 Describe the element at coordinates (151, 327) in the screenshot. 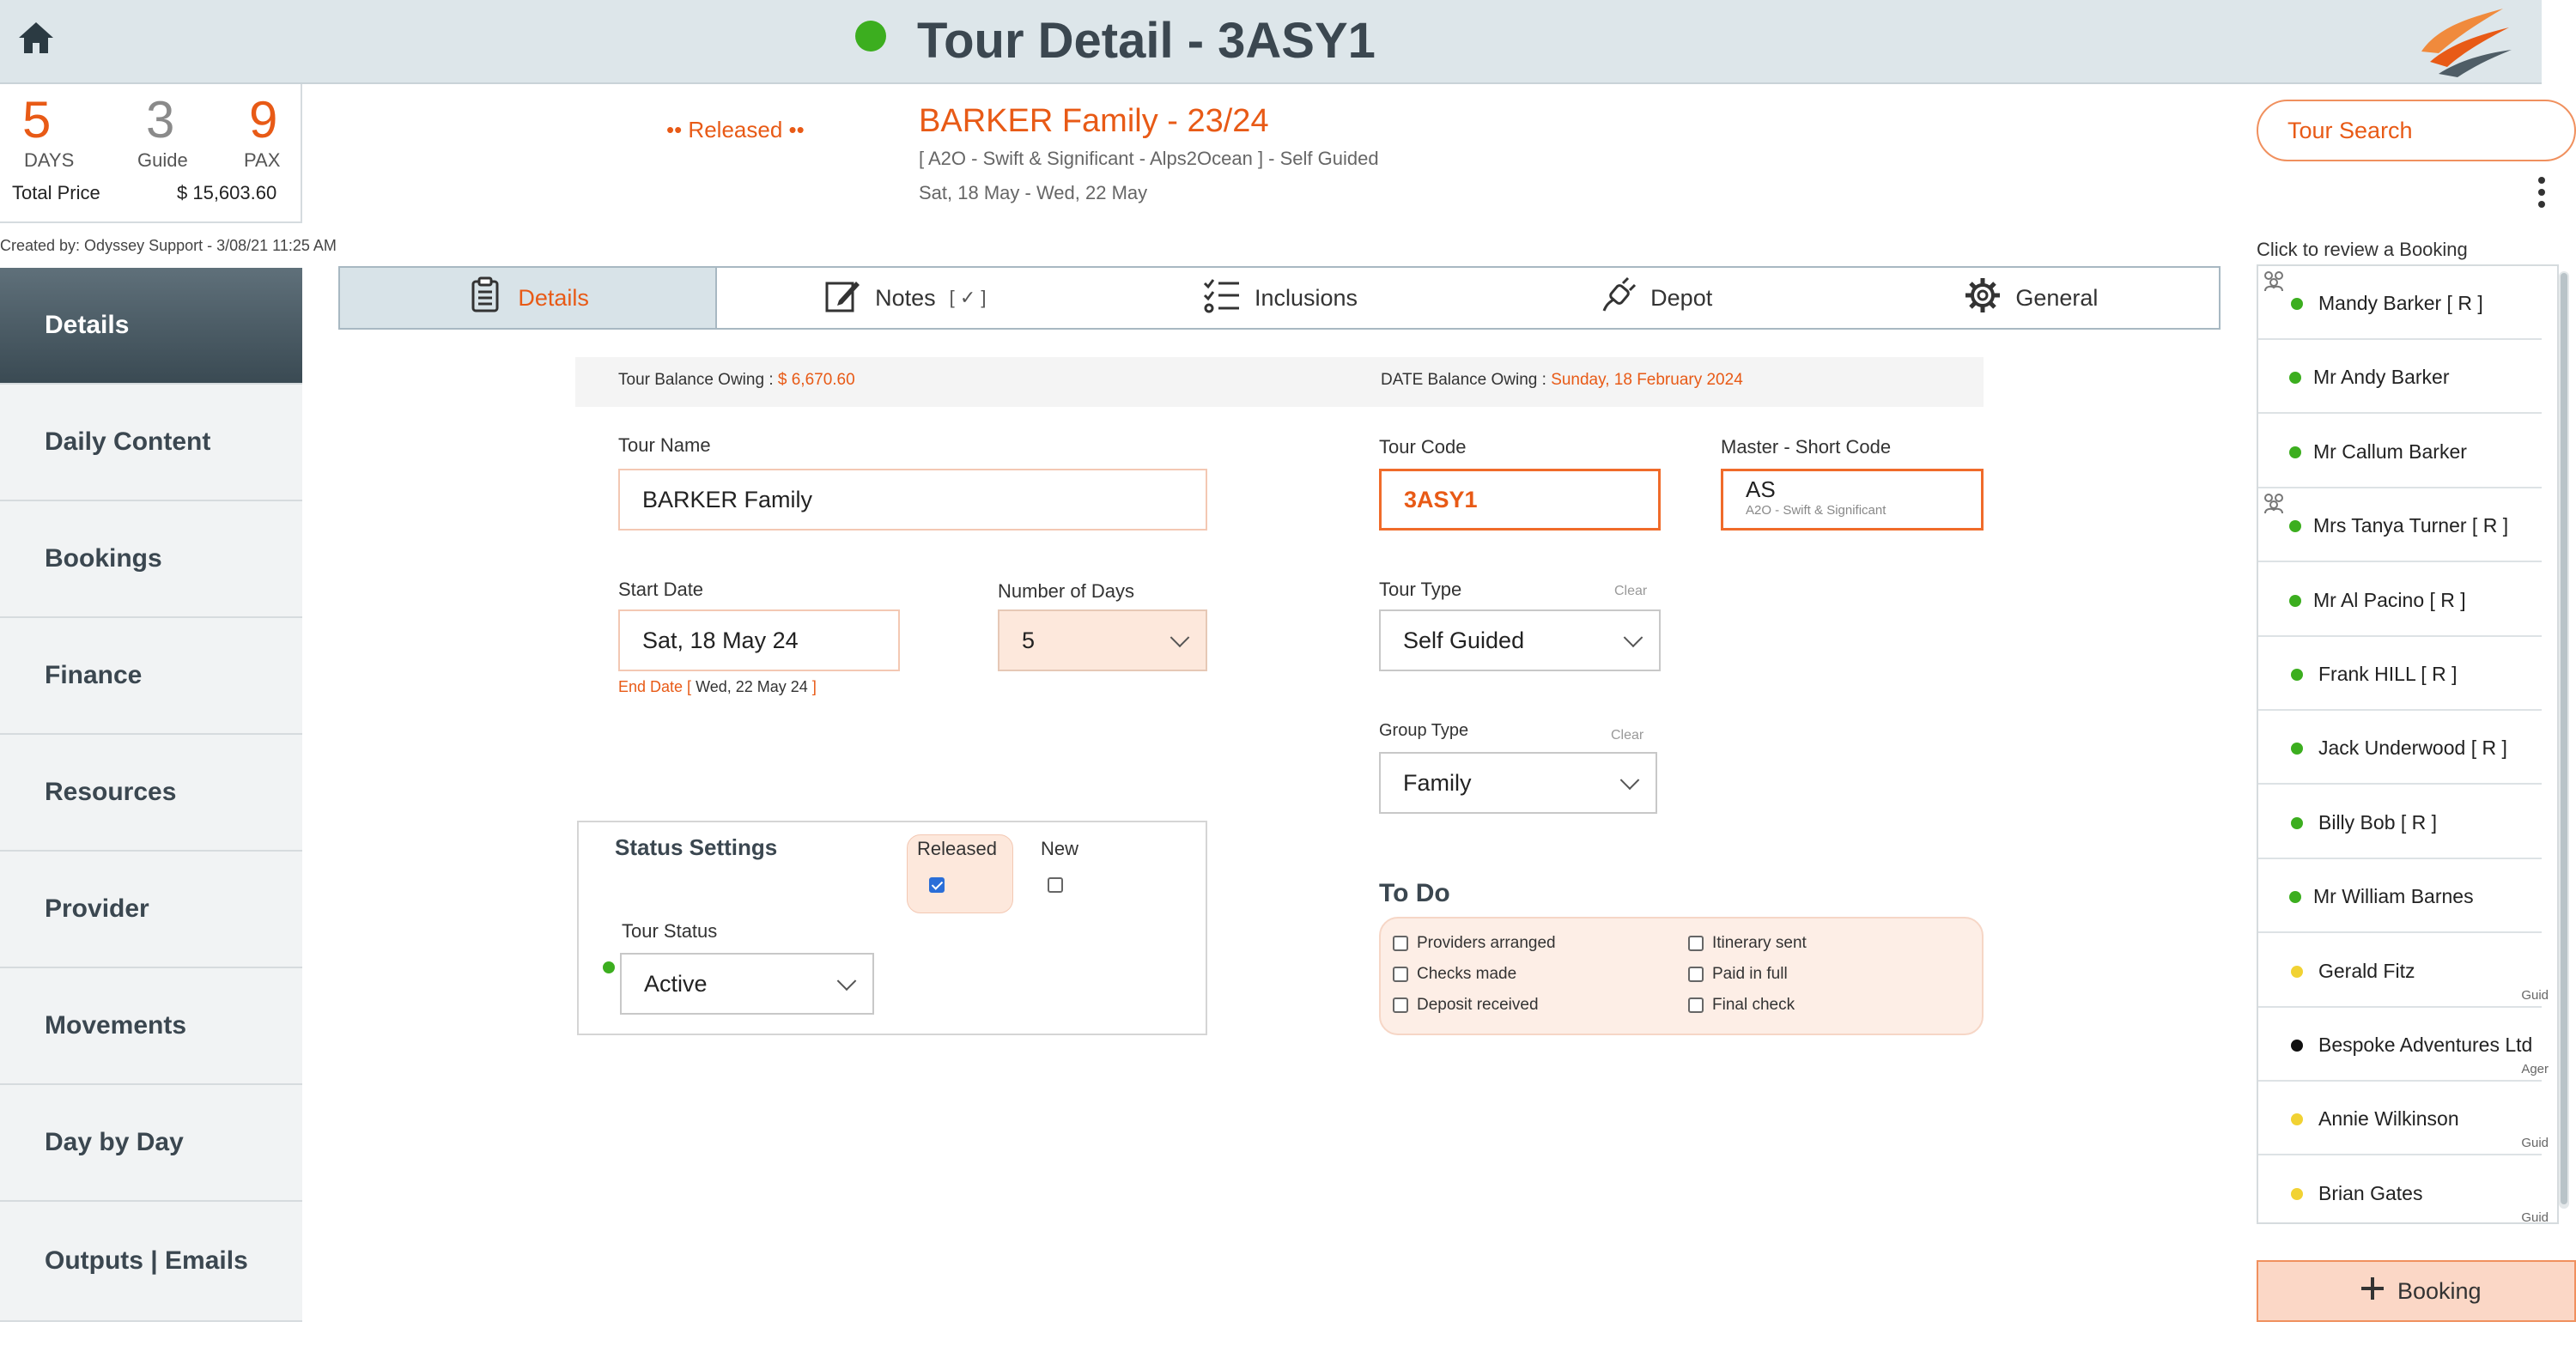

I see `sidebar-item-details: Details` at that location.